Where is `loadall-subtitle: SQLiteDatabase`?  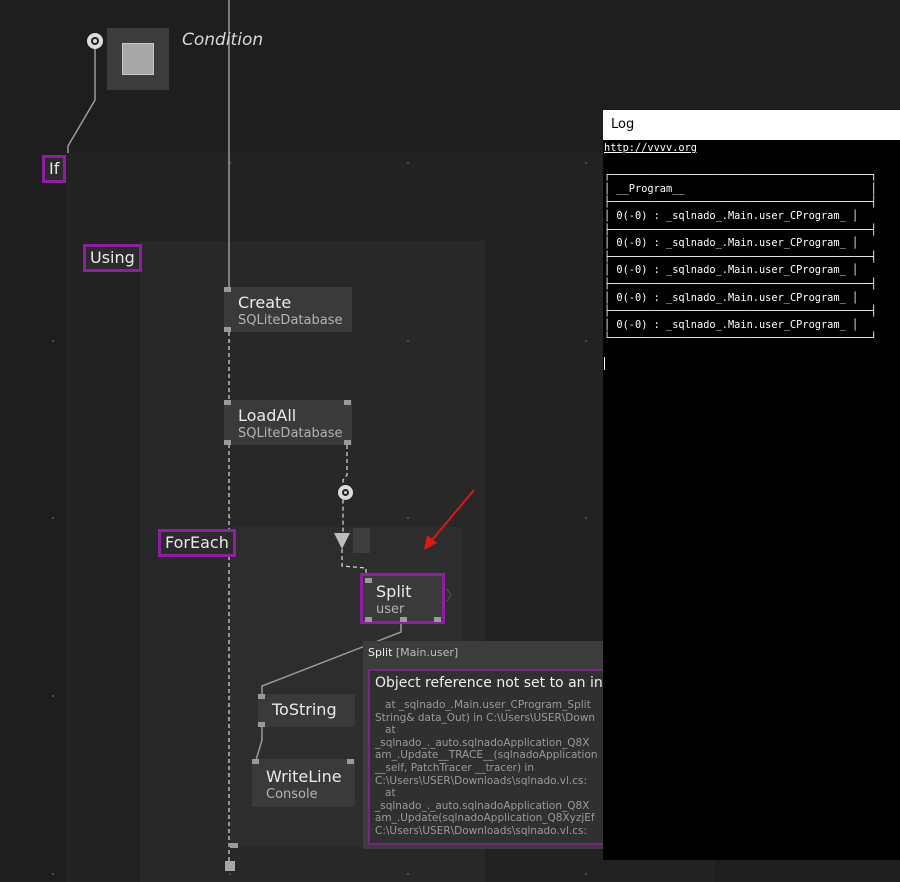
loadall-subtitle: SQLiteDatabase is located at coordinates (290, 433).